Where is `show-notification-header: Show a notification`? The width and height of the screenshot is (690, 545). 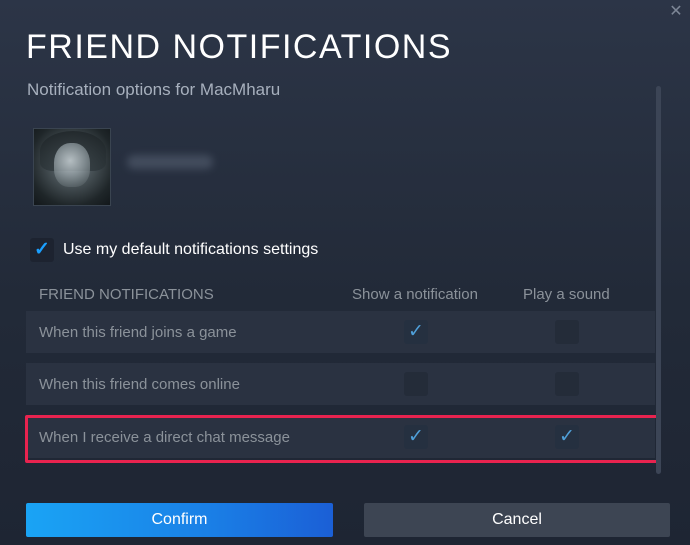
show-notification-header: Show a notification is located at coordinates (415, 294).